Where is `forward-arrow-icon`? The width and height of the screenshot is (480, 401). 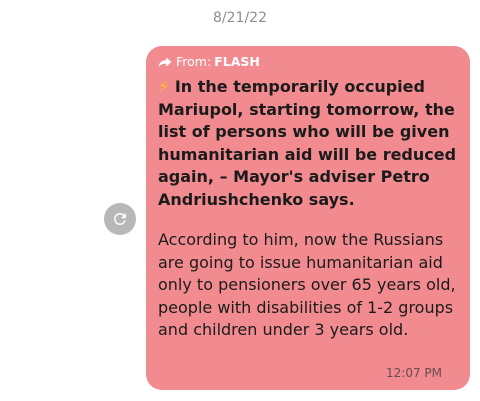 forward-arrow-icon is located at coordinates (165, 61).